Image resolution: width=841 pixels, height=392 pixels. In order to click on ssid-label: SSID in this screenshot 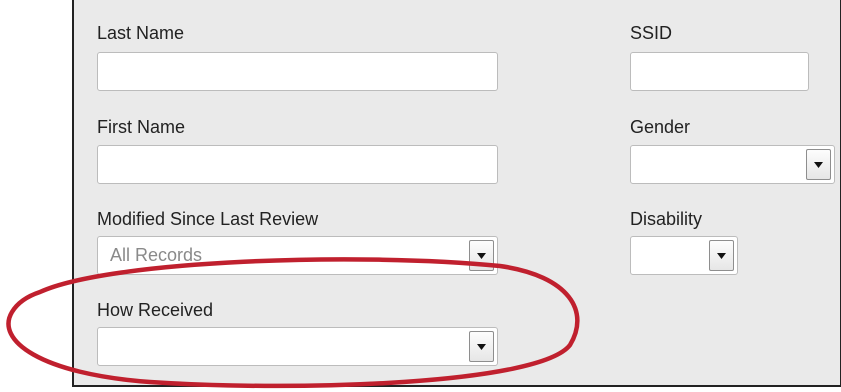, I will do `click(651, 33)`.